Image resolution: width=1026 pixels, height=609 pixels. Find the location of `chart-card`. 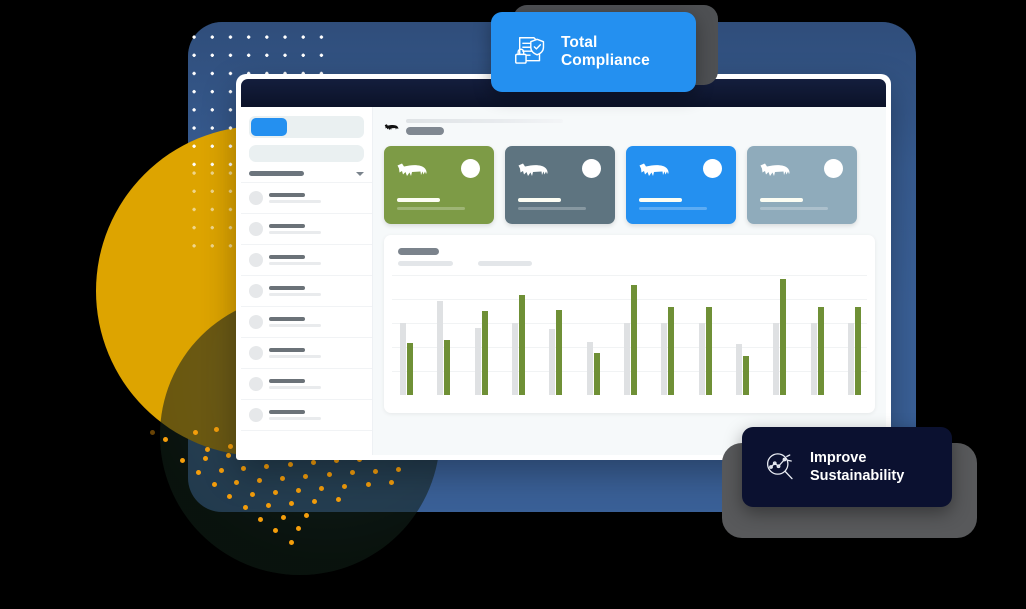

chart-card is located at coordinates (629, 324).